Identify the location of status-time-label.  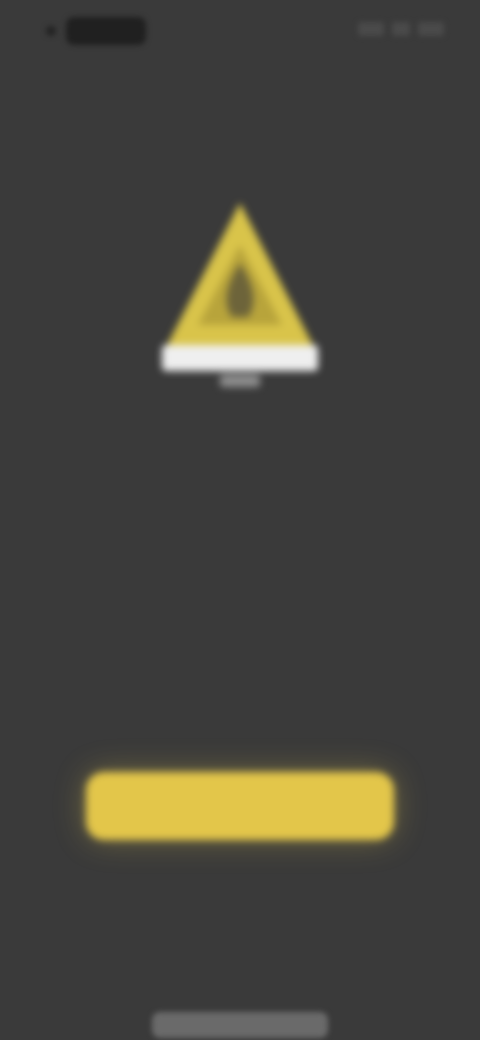
(106, 31).